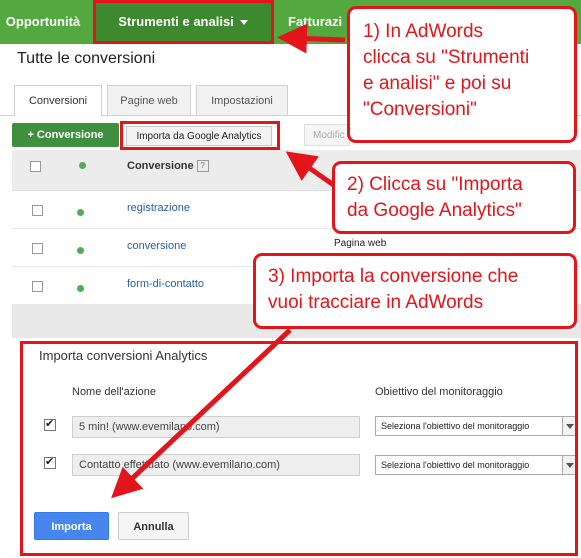 This screenshot has width=581, height=558. Describe the element at coordinates (437, 83) in the screenshot. I see `callout-line: e analisi" e poi su` at that location.